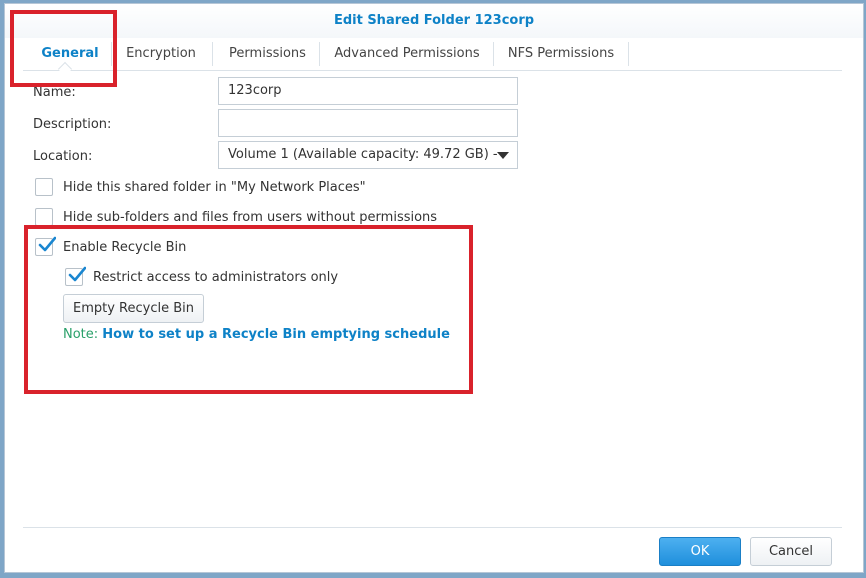 The height and width of the screenshot is (578, 866). What do you see at coordinates (63, 156) in the screenshot?
I see `location-label: Location:` at bounding box center [63, 156].